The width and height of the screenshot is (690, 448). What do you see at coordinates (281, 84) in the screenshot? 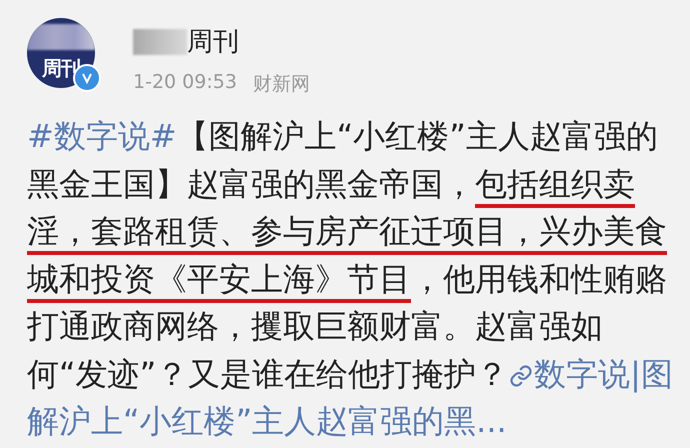
I see `post-source: 财新网` at bounding box center [281, 84].